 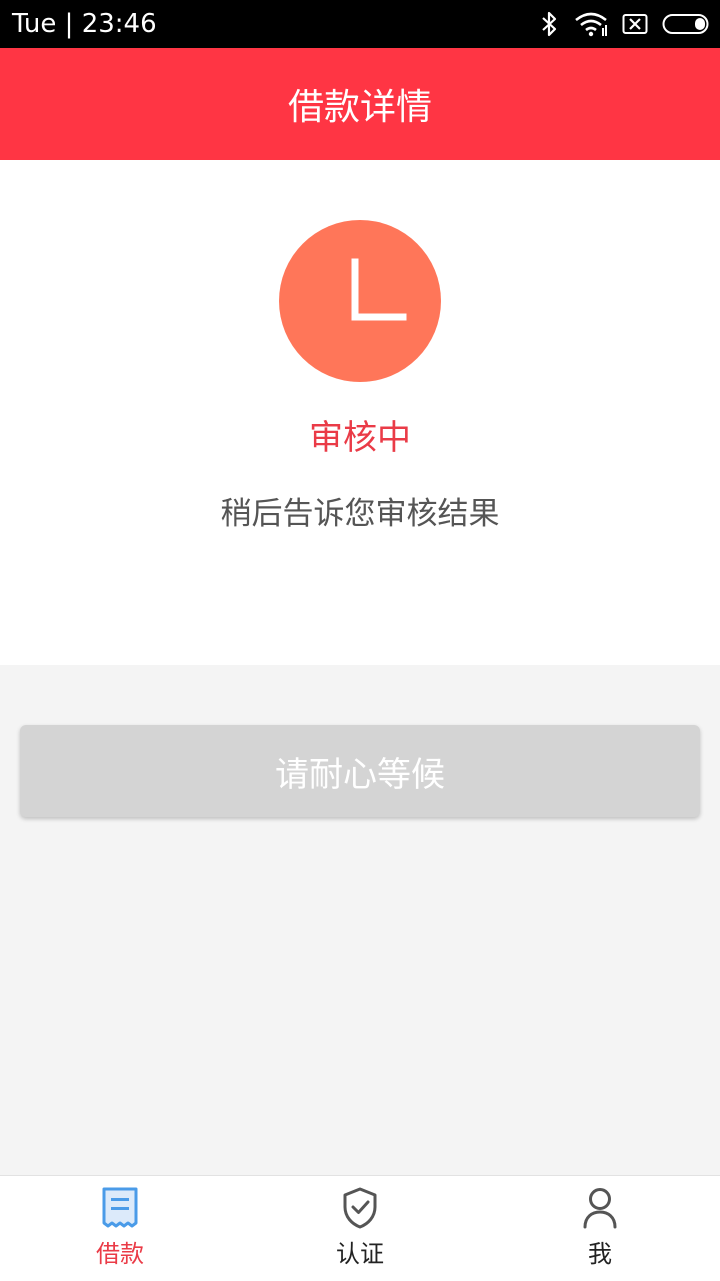 What do you see at coordinates (360, 1208) in the screenshot?
I see `shield-check-icon` at bounding box center [360, 1208].